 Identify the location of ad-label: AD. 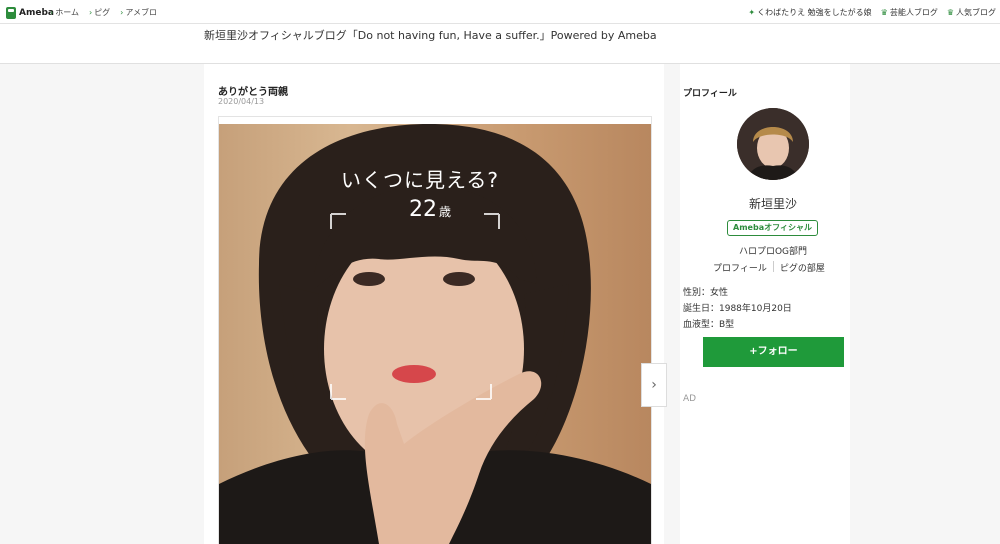
(690, 399).